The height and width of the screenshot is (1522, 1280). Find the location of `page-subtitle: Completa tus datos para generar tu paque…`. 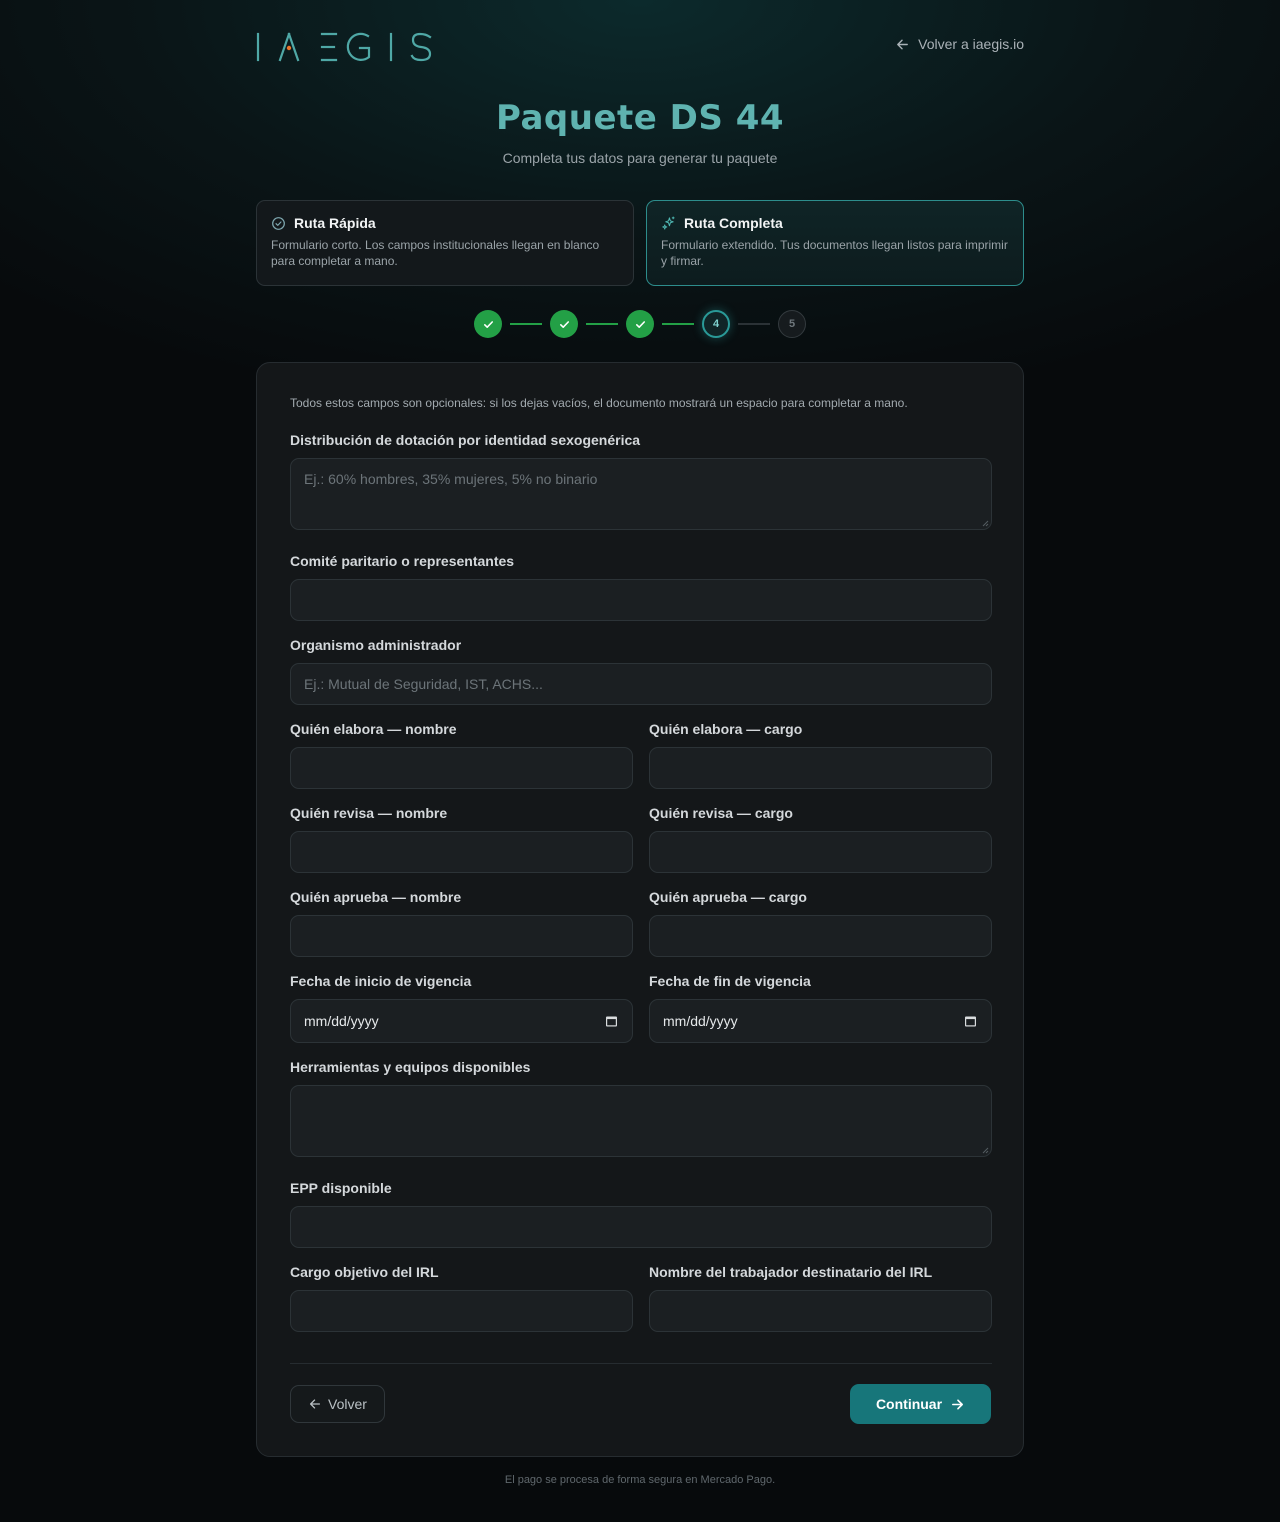

page-subtitle: Completa tus datos para generar tu paque… is located at coordinates (640, 158).